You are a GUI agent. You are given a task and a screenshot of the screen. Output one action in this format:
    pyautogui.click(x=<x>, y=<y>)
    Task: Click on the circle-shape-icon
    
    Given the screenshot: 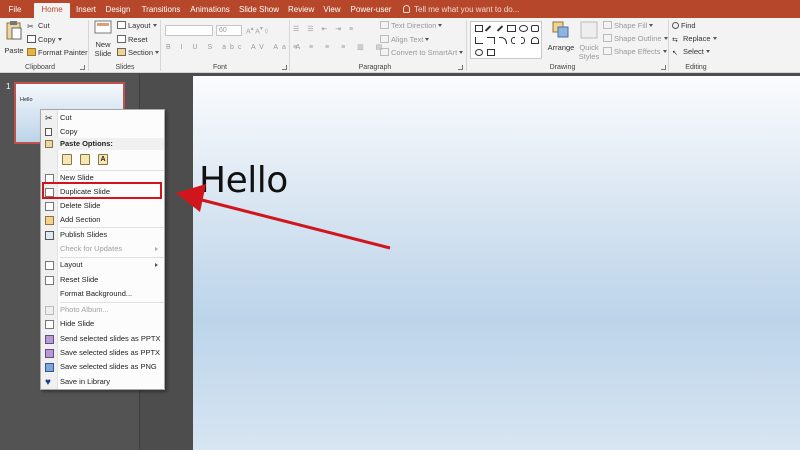 What is the action you would take?
    pyautogui.click(x=479, y=52)
    